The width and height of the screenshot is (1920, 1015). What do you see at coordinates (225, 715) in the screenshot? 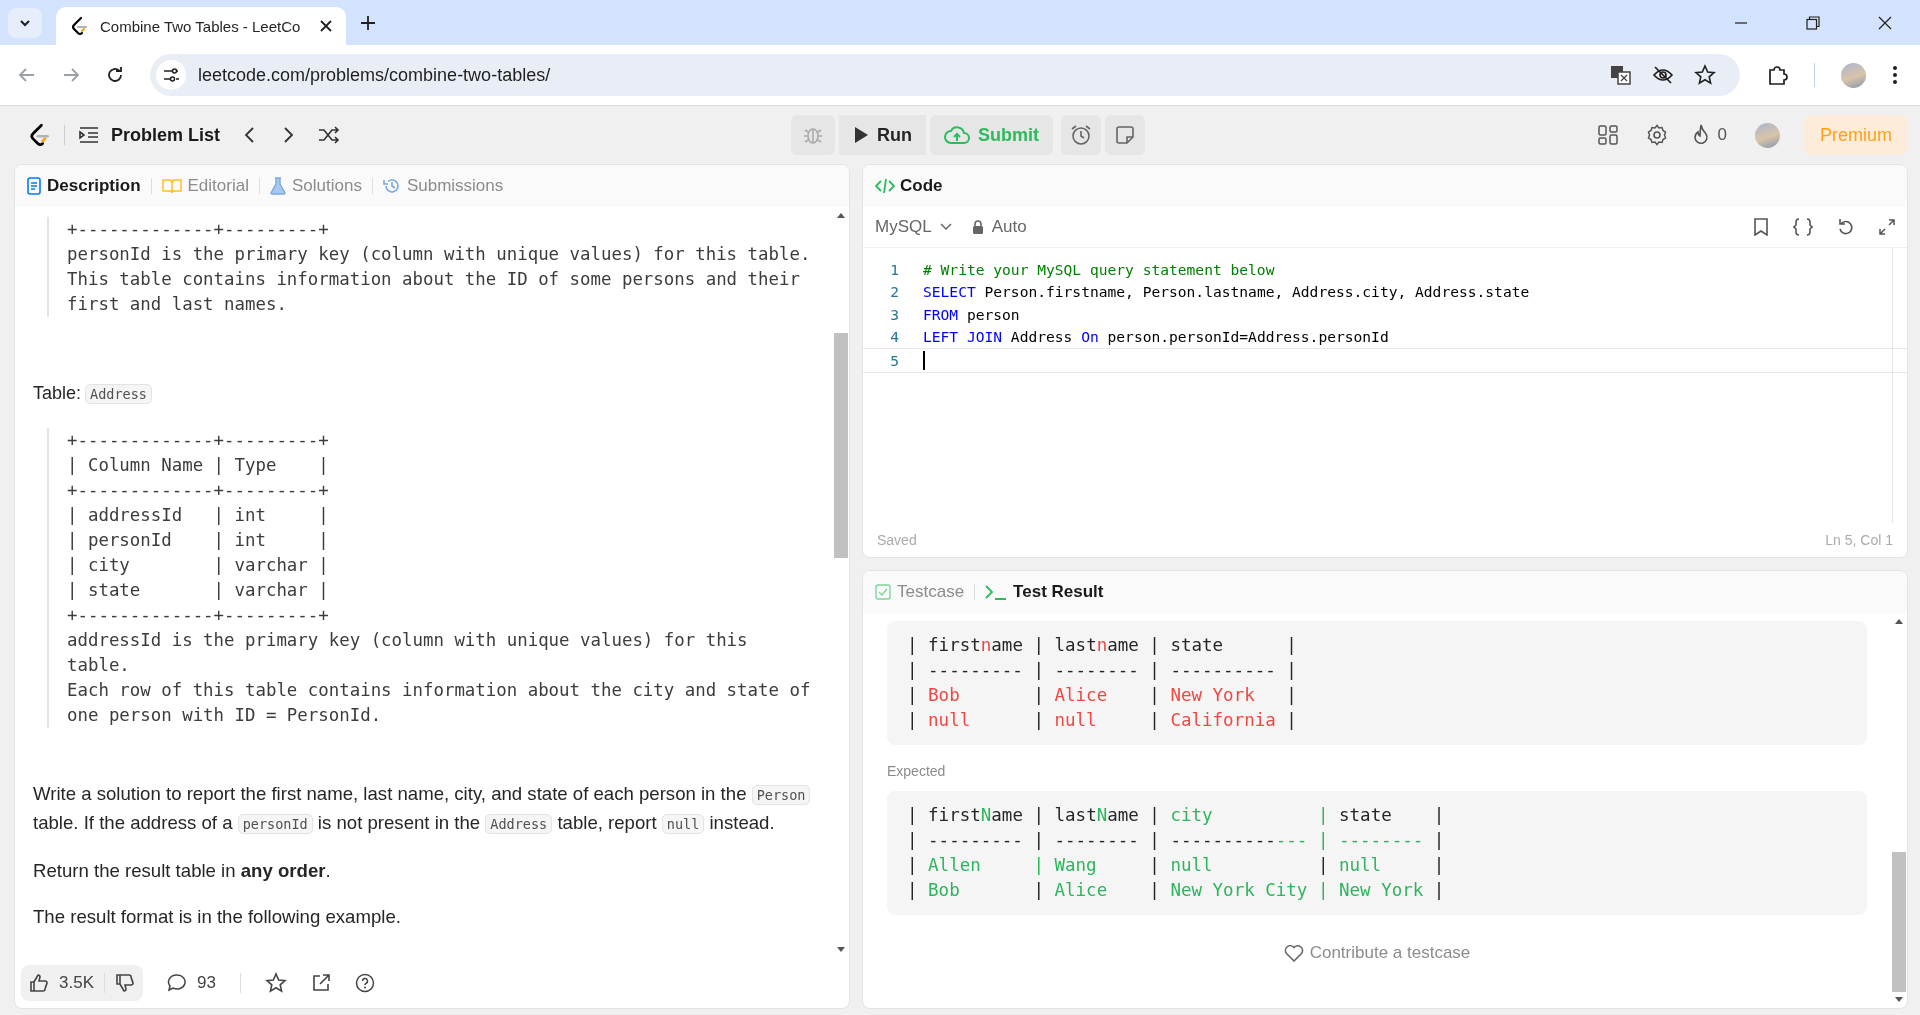
I see `preformatted-line: one person with ID = PersonId.` at bounding box center [225, 715].